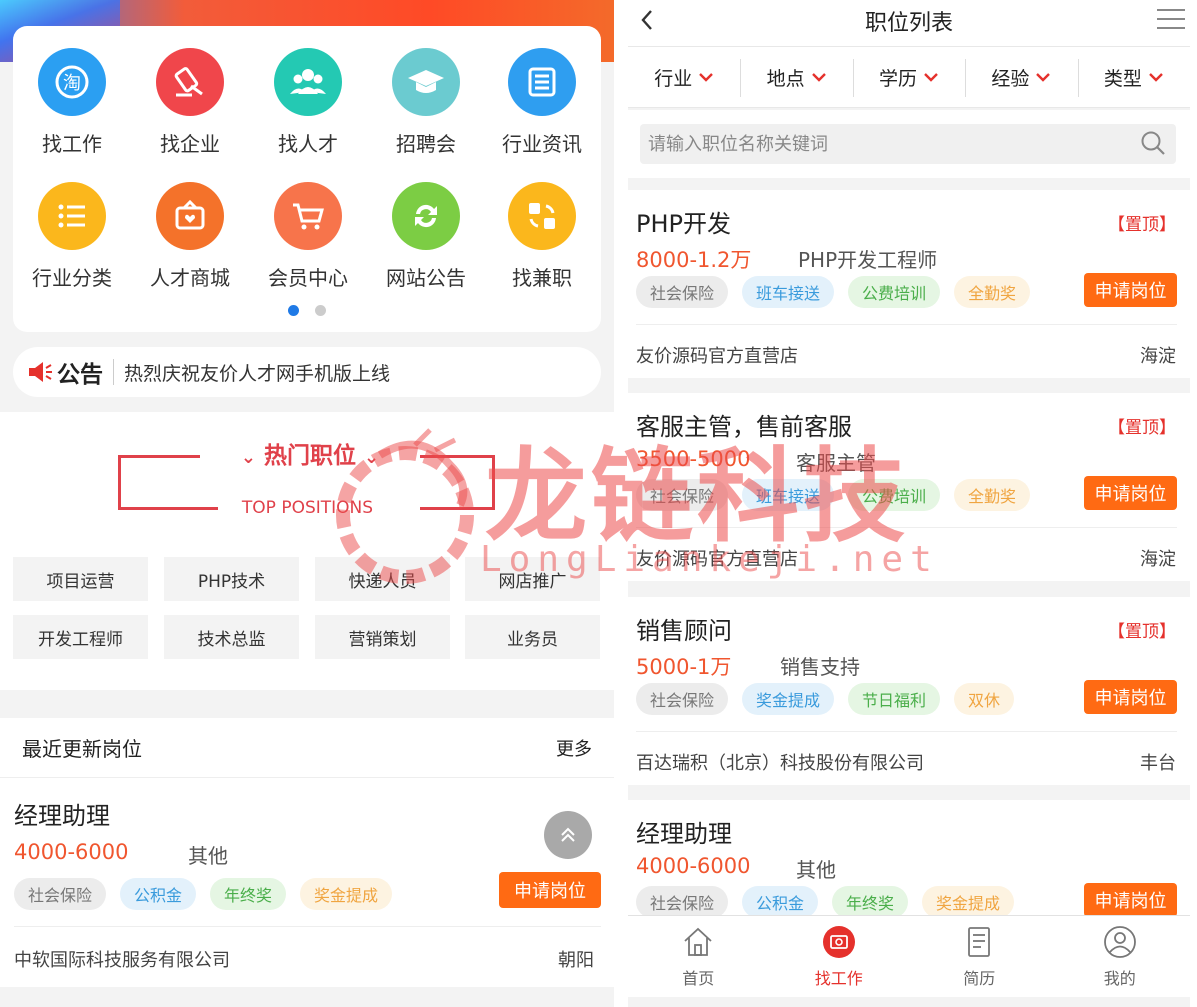  I want to click on menu-item-industry-news: 行业资讯, so click(542, 102).